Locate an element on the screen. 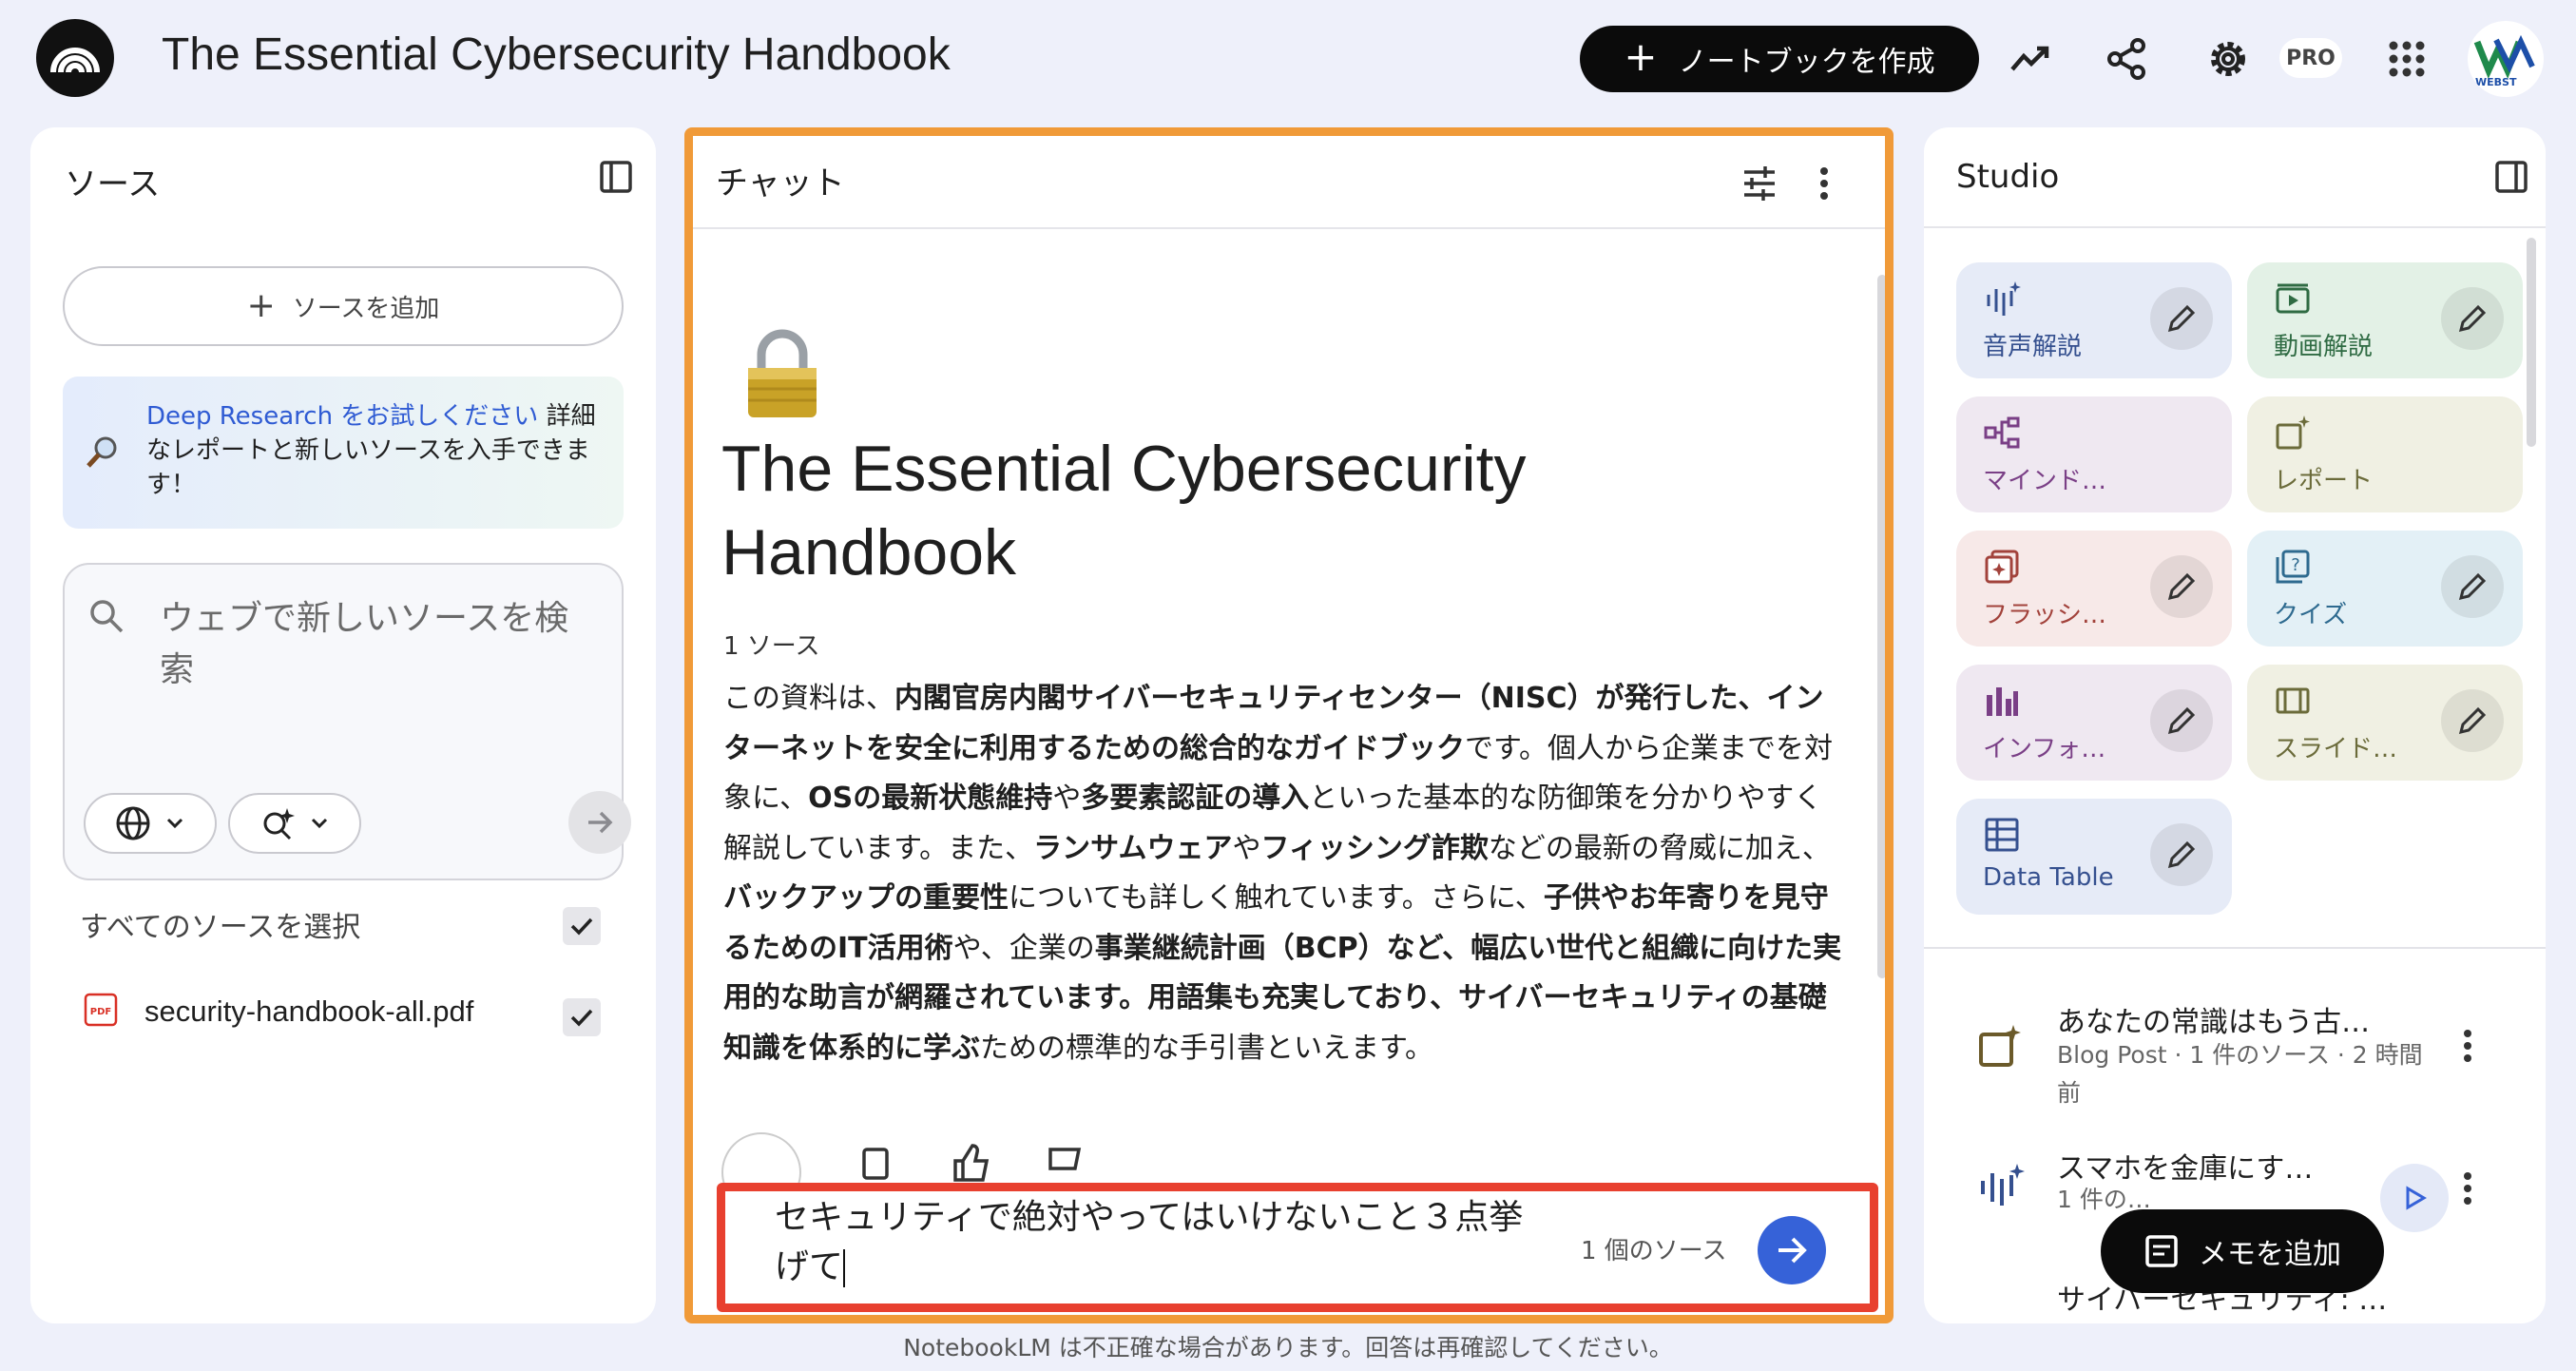  summary-segment: OSの最新状態維持 is located at coordinates (930, 798).